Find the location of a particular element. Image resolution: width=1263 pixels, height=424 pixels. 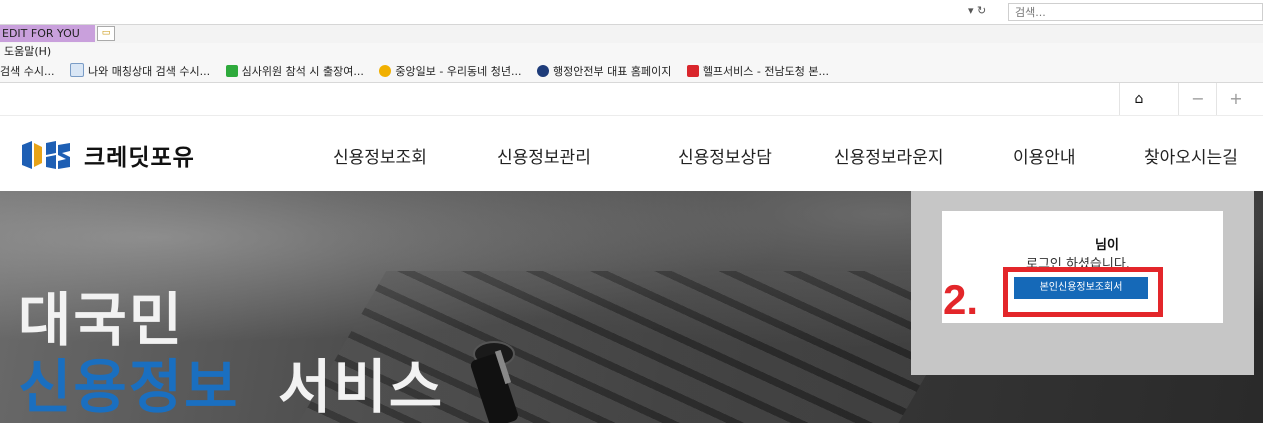

zoom-in-button: + is located at coordinates (1235, 99).